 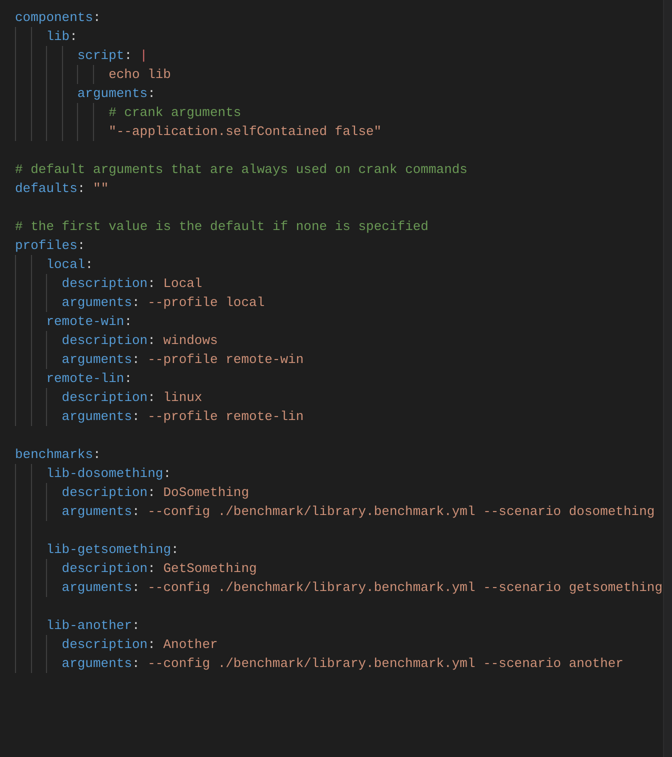 What do you see at coordinates (401, 511) in the screenshot?
I see `yaml-value: --config ./benchmark/library.benchmark.yml --scenario dosomething` at bounding box center [401, 511].